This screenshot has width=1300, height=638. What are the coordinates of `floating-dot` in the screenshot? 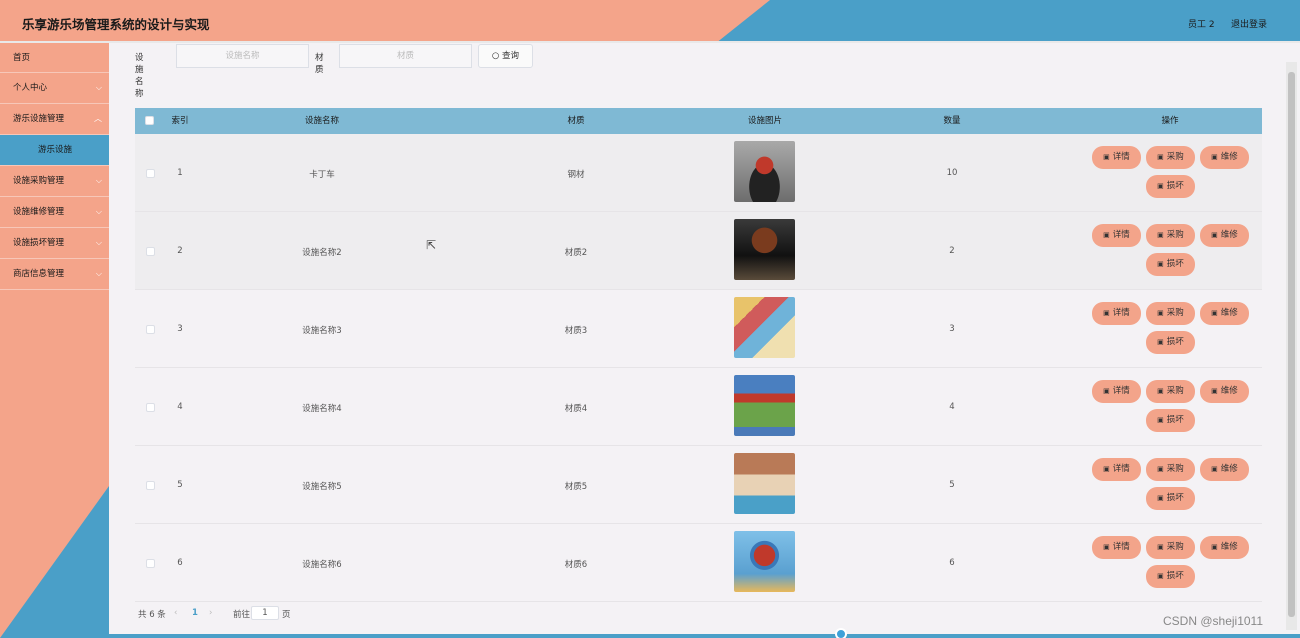 It's located at (841, 633).